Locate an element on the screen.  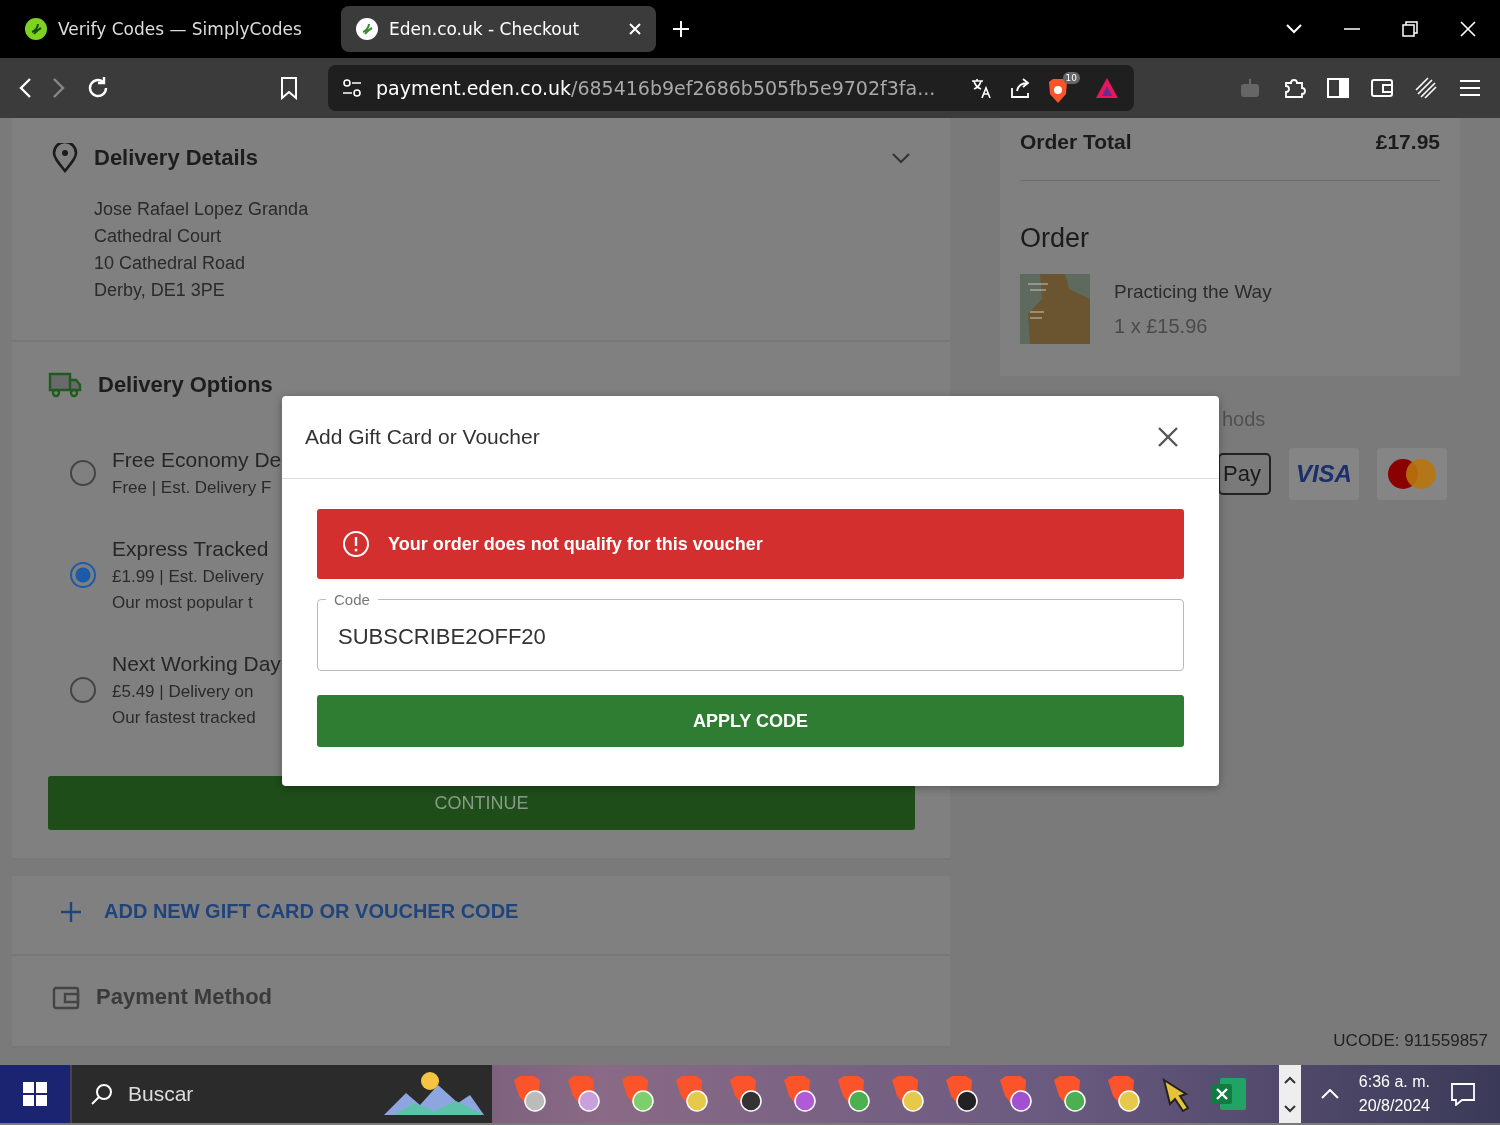
total-amount: £17.95 is located at coordinates (1407, 142).